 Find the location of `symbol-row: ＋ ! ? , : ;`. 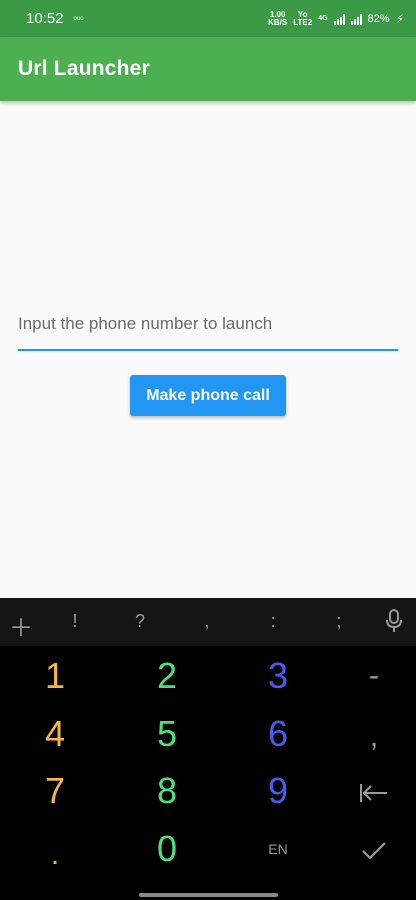

symbol-row: ＋ ! ? , : ; is located at coordinates (208, 622).